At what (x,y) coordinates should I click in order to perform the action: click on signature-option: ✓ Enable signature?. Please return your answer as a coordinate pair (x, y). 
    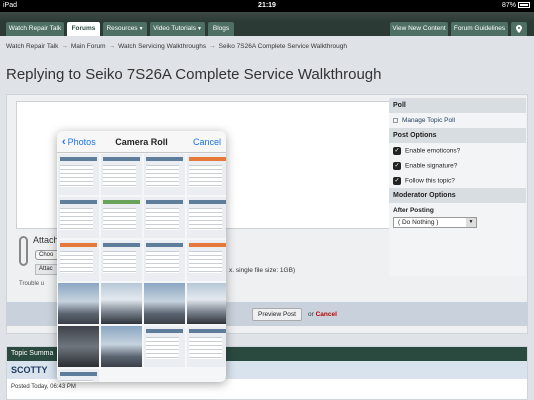
    Looking at the image, I should click on (457, 165).